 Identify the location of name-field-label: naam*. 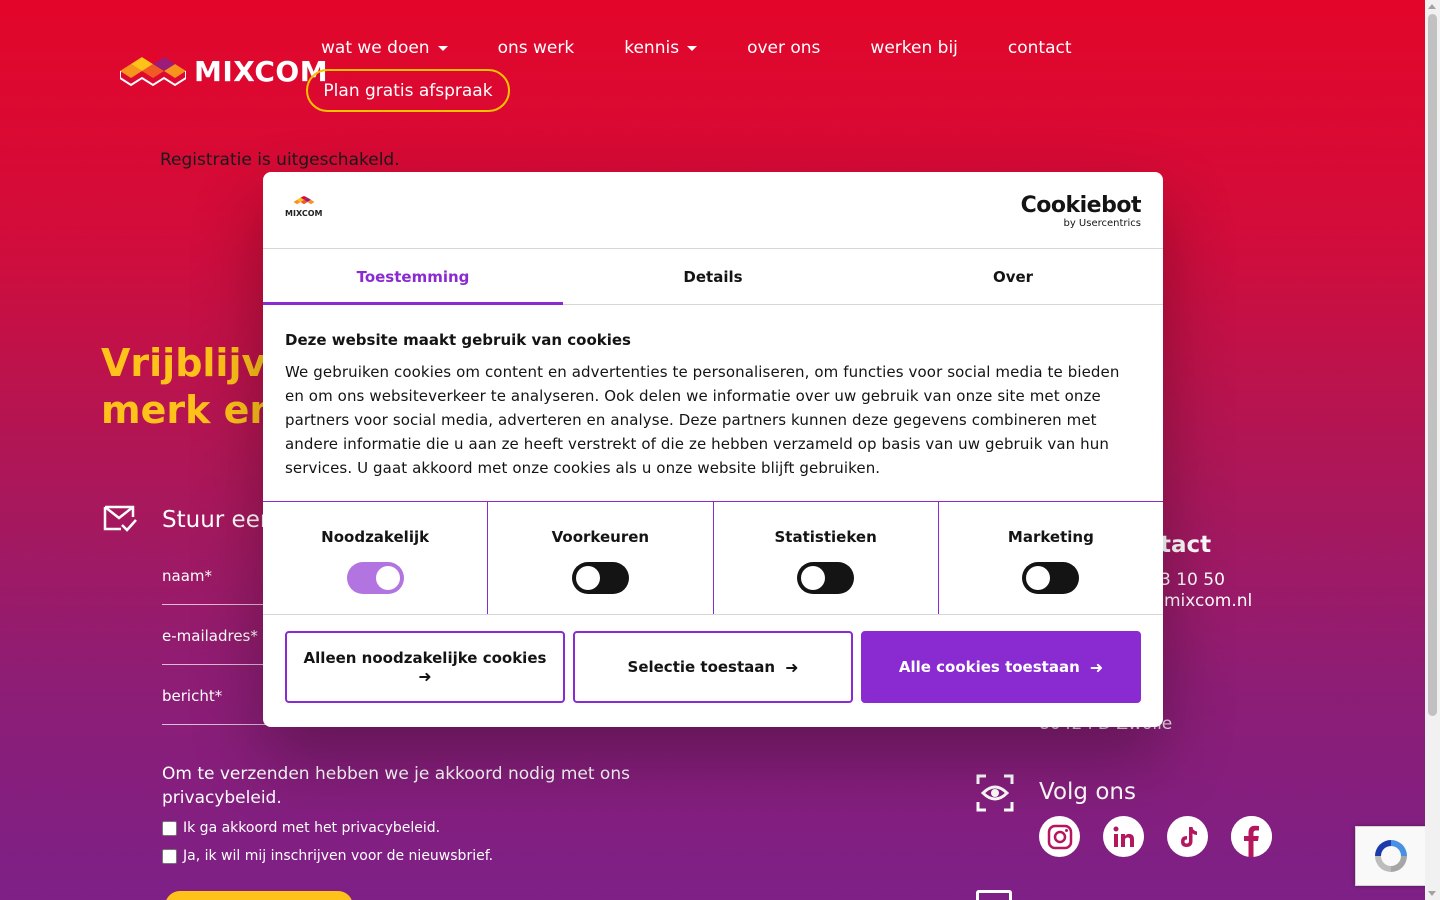
(187, 576).